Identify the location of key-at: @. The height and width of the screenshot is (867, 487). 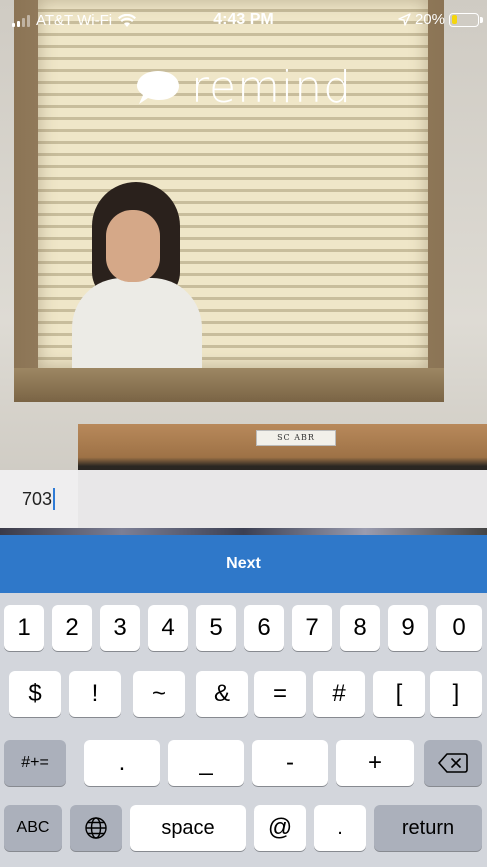
(280, 828).